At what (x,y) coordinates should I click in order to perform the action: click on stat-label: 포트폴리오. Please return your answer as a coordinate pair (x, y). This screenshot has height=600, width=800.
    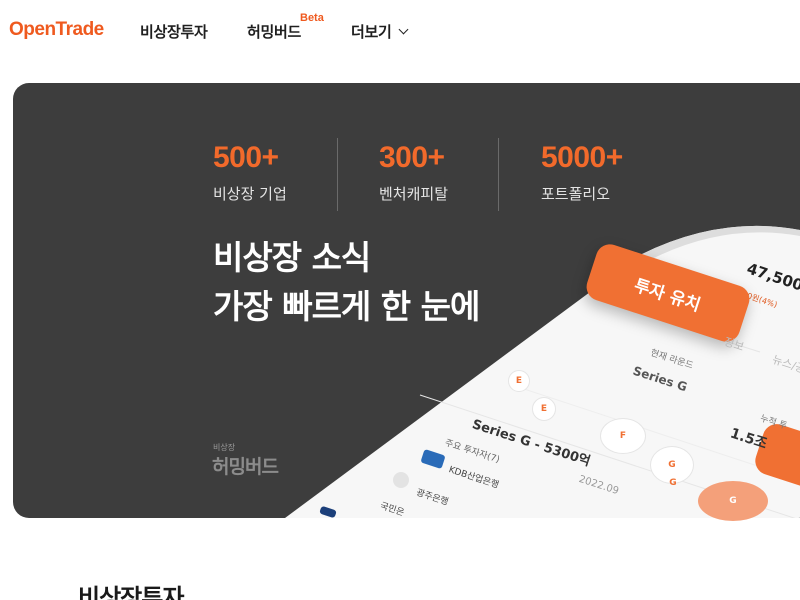
    Looking at the image, I should click on (576, 194).